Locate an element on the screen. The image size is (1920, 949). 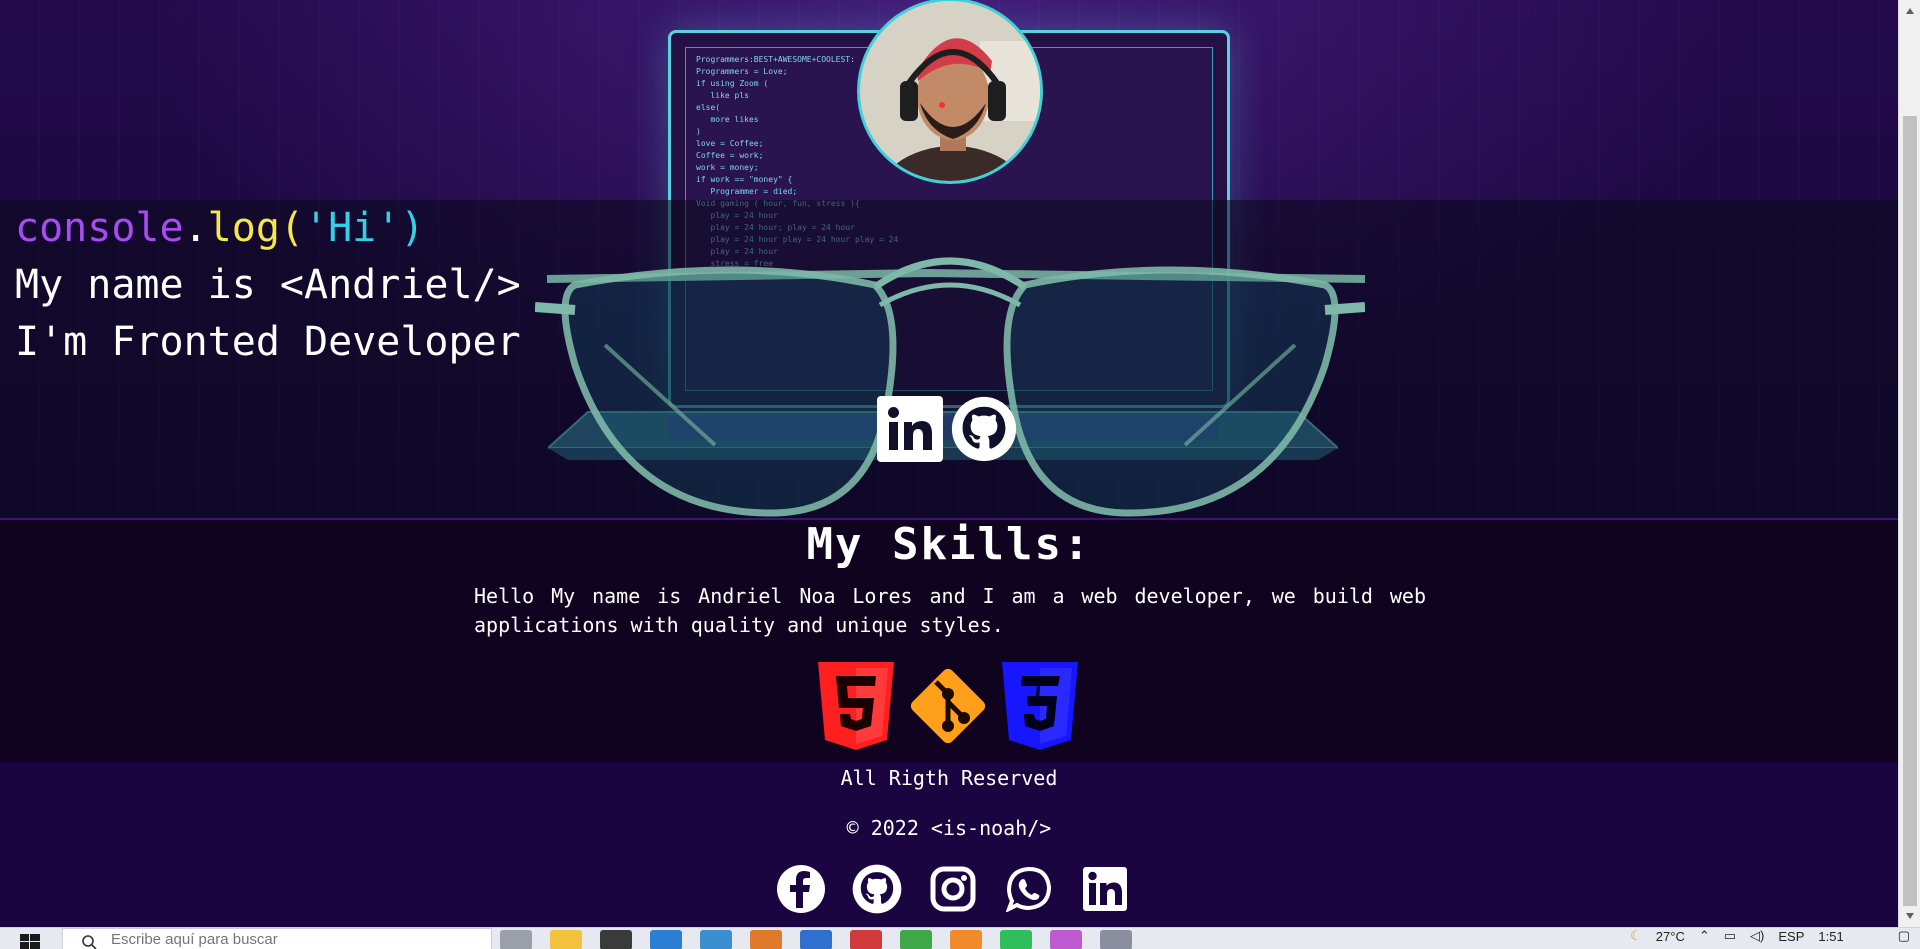
intro-log-word: log is located at coordinates (243, 228).